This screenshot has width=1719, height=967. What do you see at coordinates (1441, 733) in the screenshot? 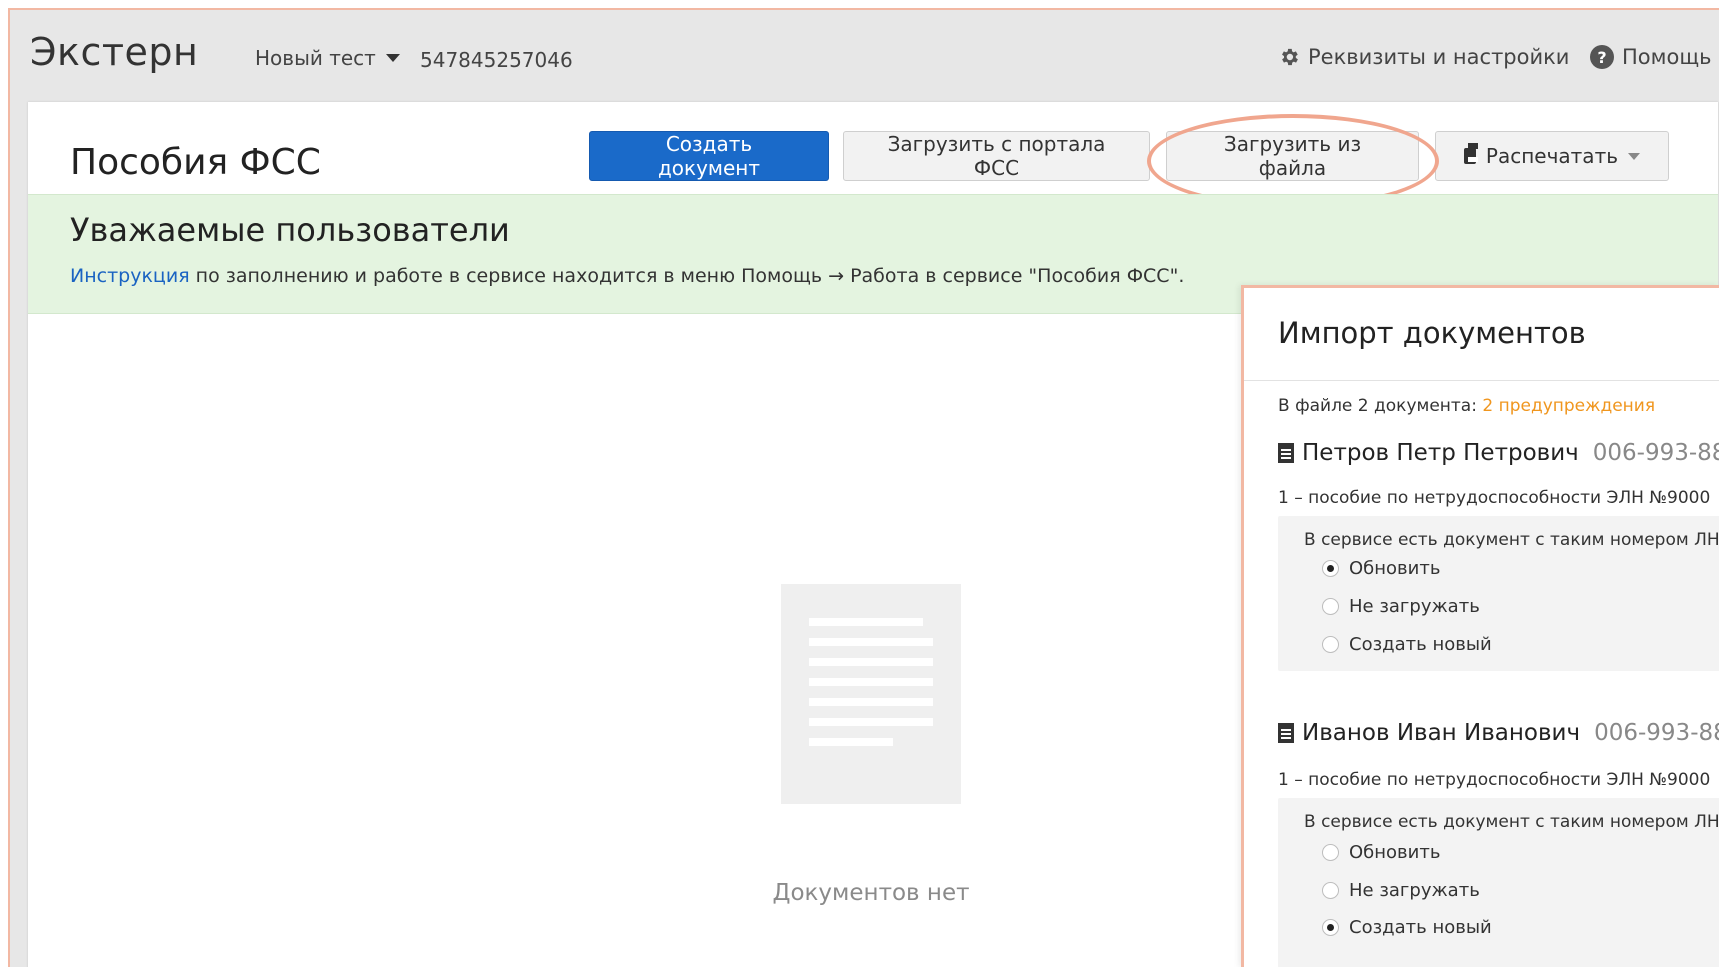
I see `person-name: Иванов Иван Иванович` at bounding box center [1441, 733].